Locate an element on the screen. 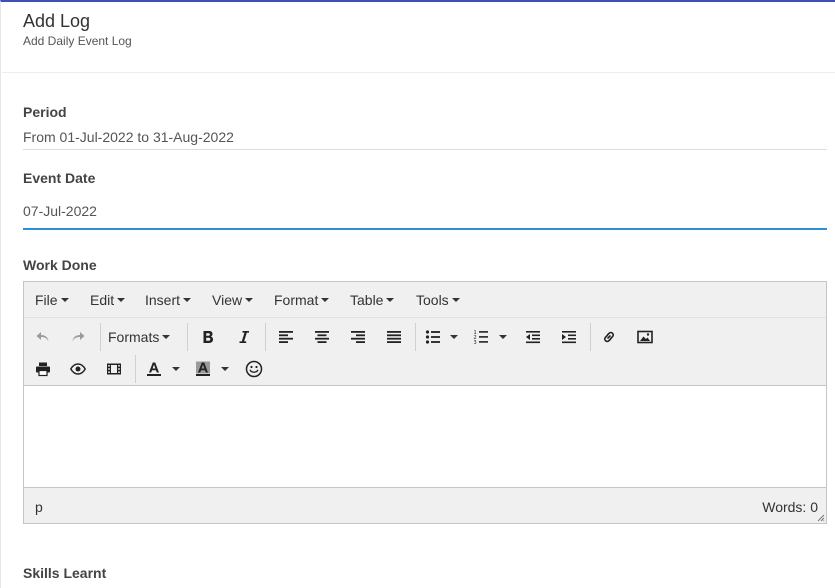  menu-table: Table is located at coordinates (372, 300).